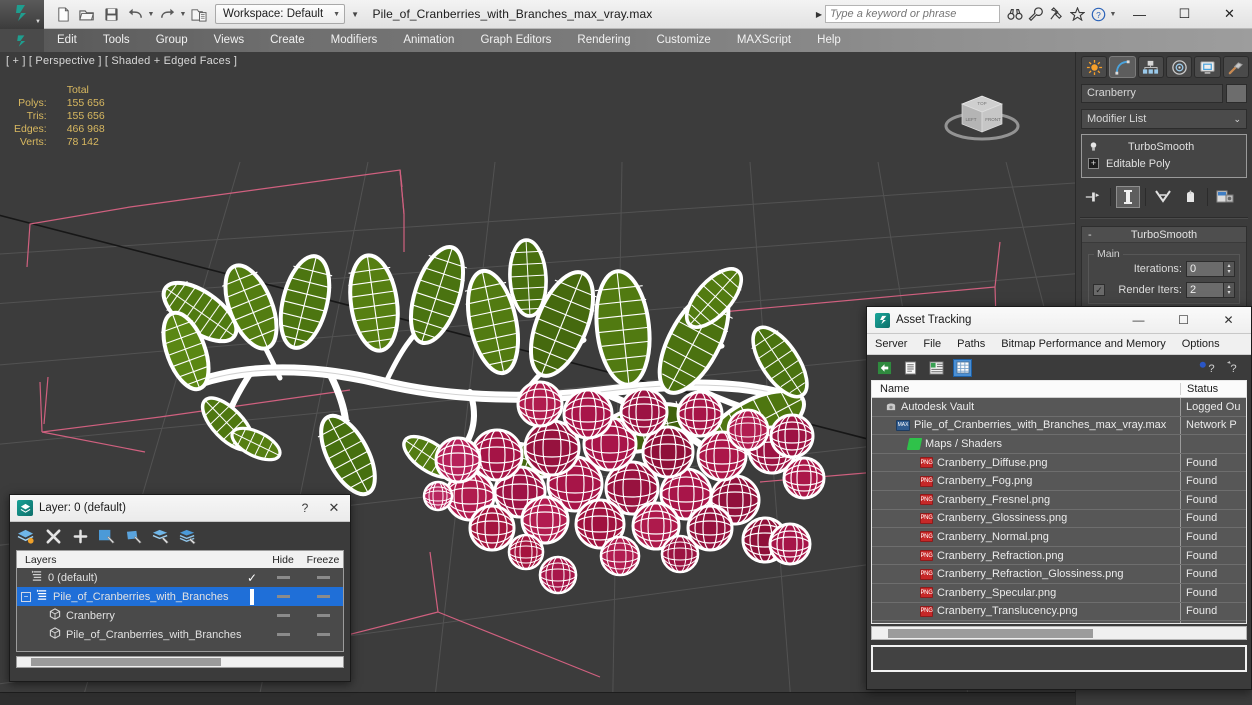  What do you see at coordinates (229, 40) in the screenshot?
I see `menu-views: Views` at bounding box center [229, 40].